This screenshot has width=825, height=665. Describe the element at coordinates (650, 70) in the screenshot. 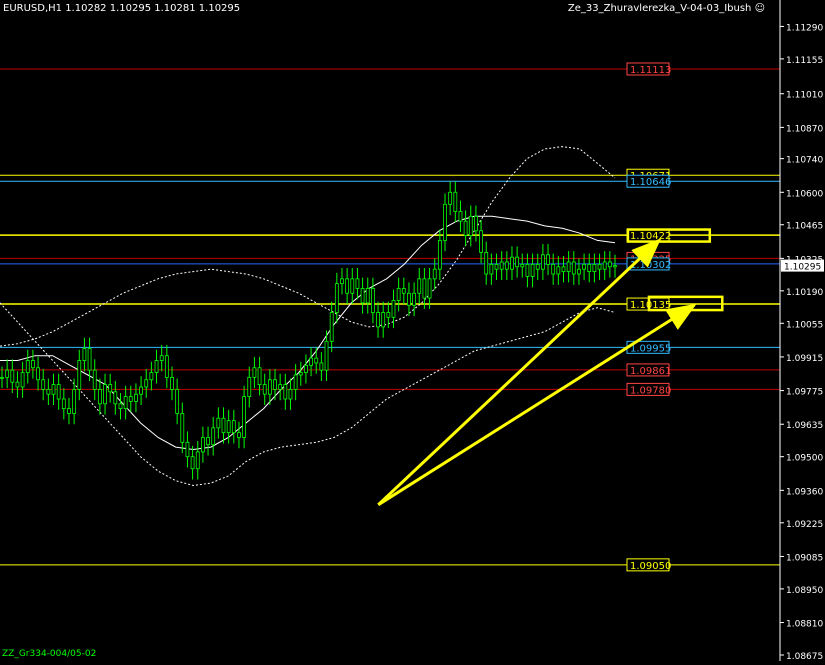

I see `level-label-0: 1.11113` at that location.